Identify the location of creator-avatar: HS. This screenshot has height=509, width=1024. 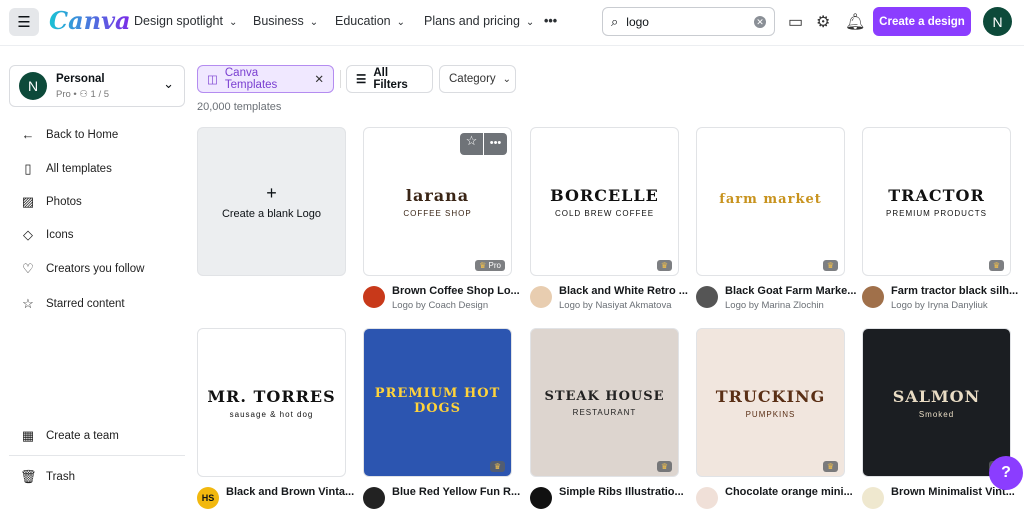
(208, 498).